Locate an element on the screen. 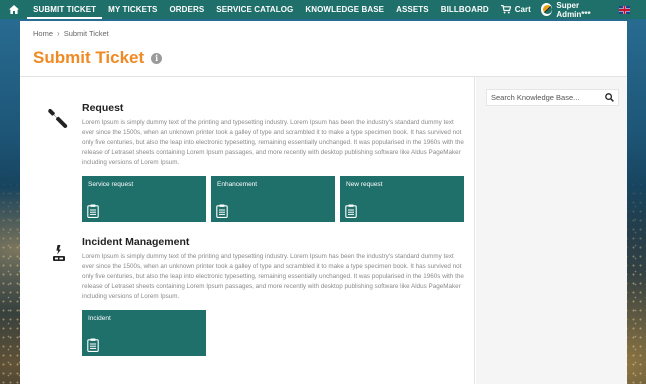 The height and width of the screenshot is (384, 646). wrench-icon is located at coordinates (58, 118).